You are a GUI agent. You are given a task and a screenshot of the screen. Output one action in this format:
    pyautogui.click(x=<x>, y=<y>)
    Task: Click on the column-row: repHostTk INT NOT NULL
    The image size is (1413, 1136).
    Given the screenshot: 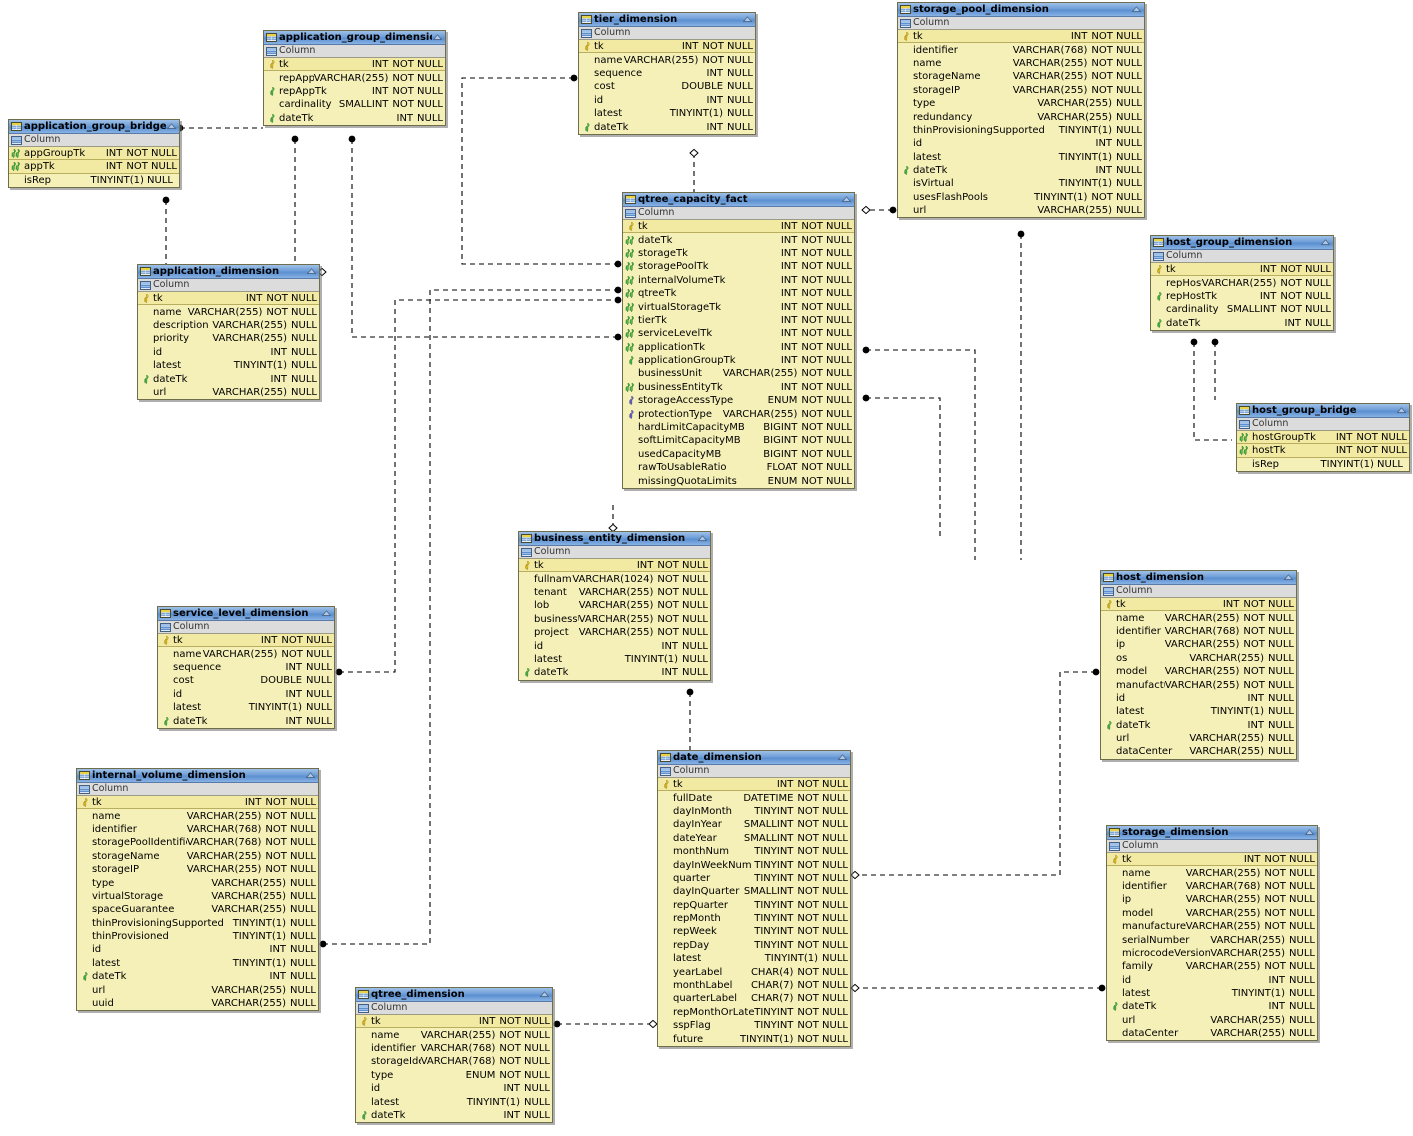 What is the action you would take?
    pyautogui.click(x=1242, y=296)
    